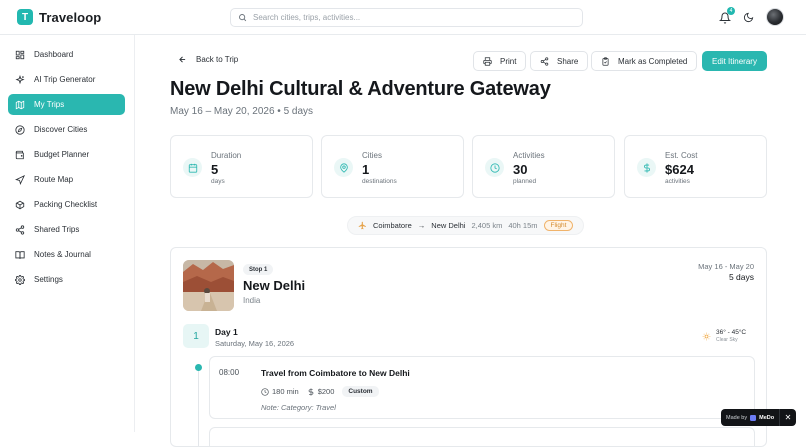 The height and width of the screenshot is (447, 806). Describe the element at coordinates (748, 17) in the screenshot. I see `moon-icon` at that location.